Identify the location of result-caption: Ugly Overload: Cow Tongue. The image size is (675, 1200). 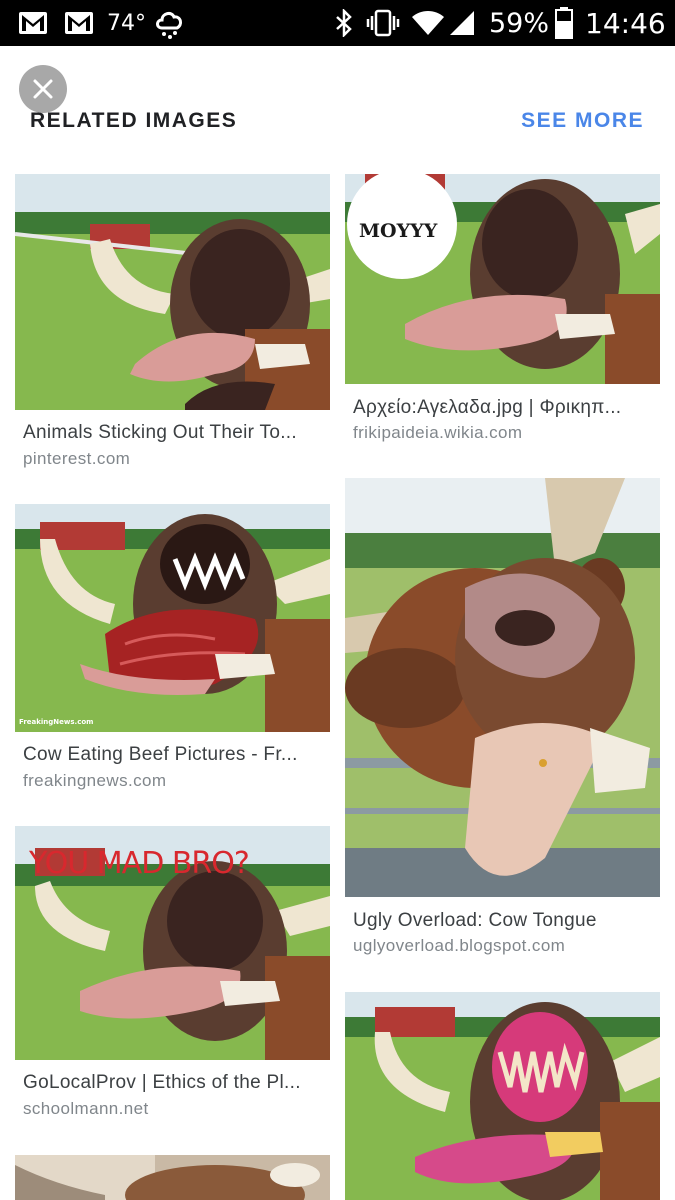
(475, 920).